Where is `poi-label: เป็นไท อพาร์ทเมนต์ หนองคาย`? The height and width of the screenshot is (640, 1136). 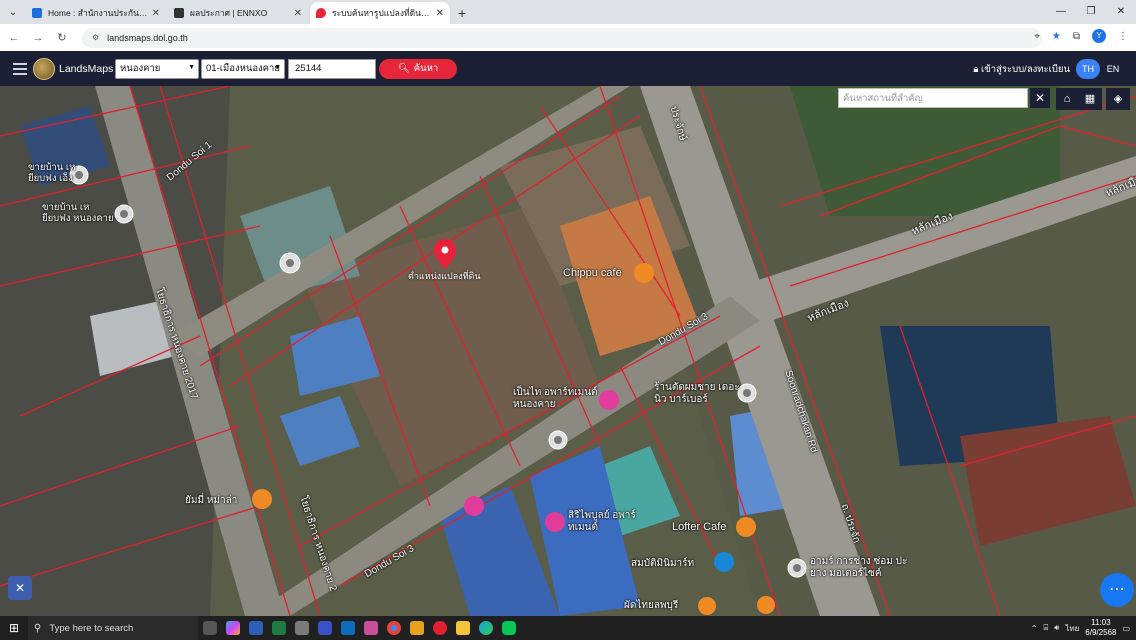 poi-label: เป็นไท อพาร์ทเมนต์ หนองคาย is located at coordinates (555, 398).